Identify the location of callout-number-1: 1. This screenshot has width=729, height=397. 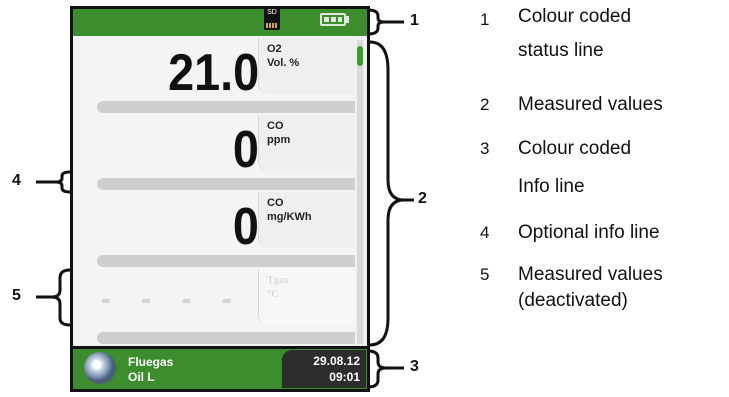
(414, 20).